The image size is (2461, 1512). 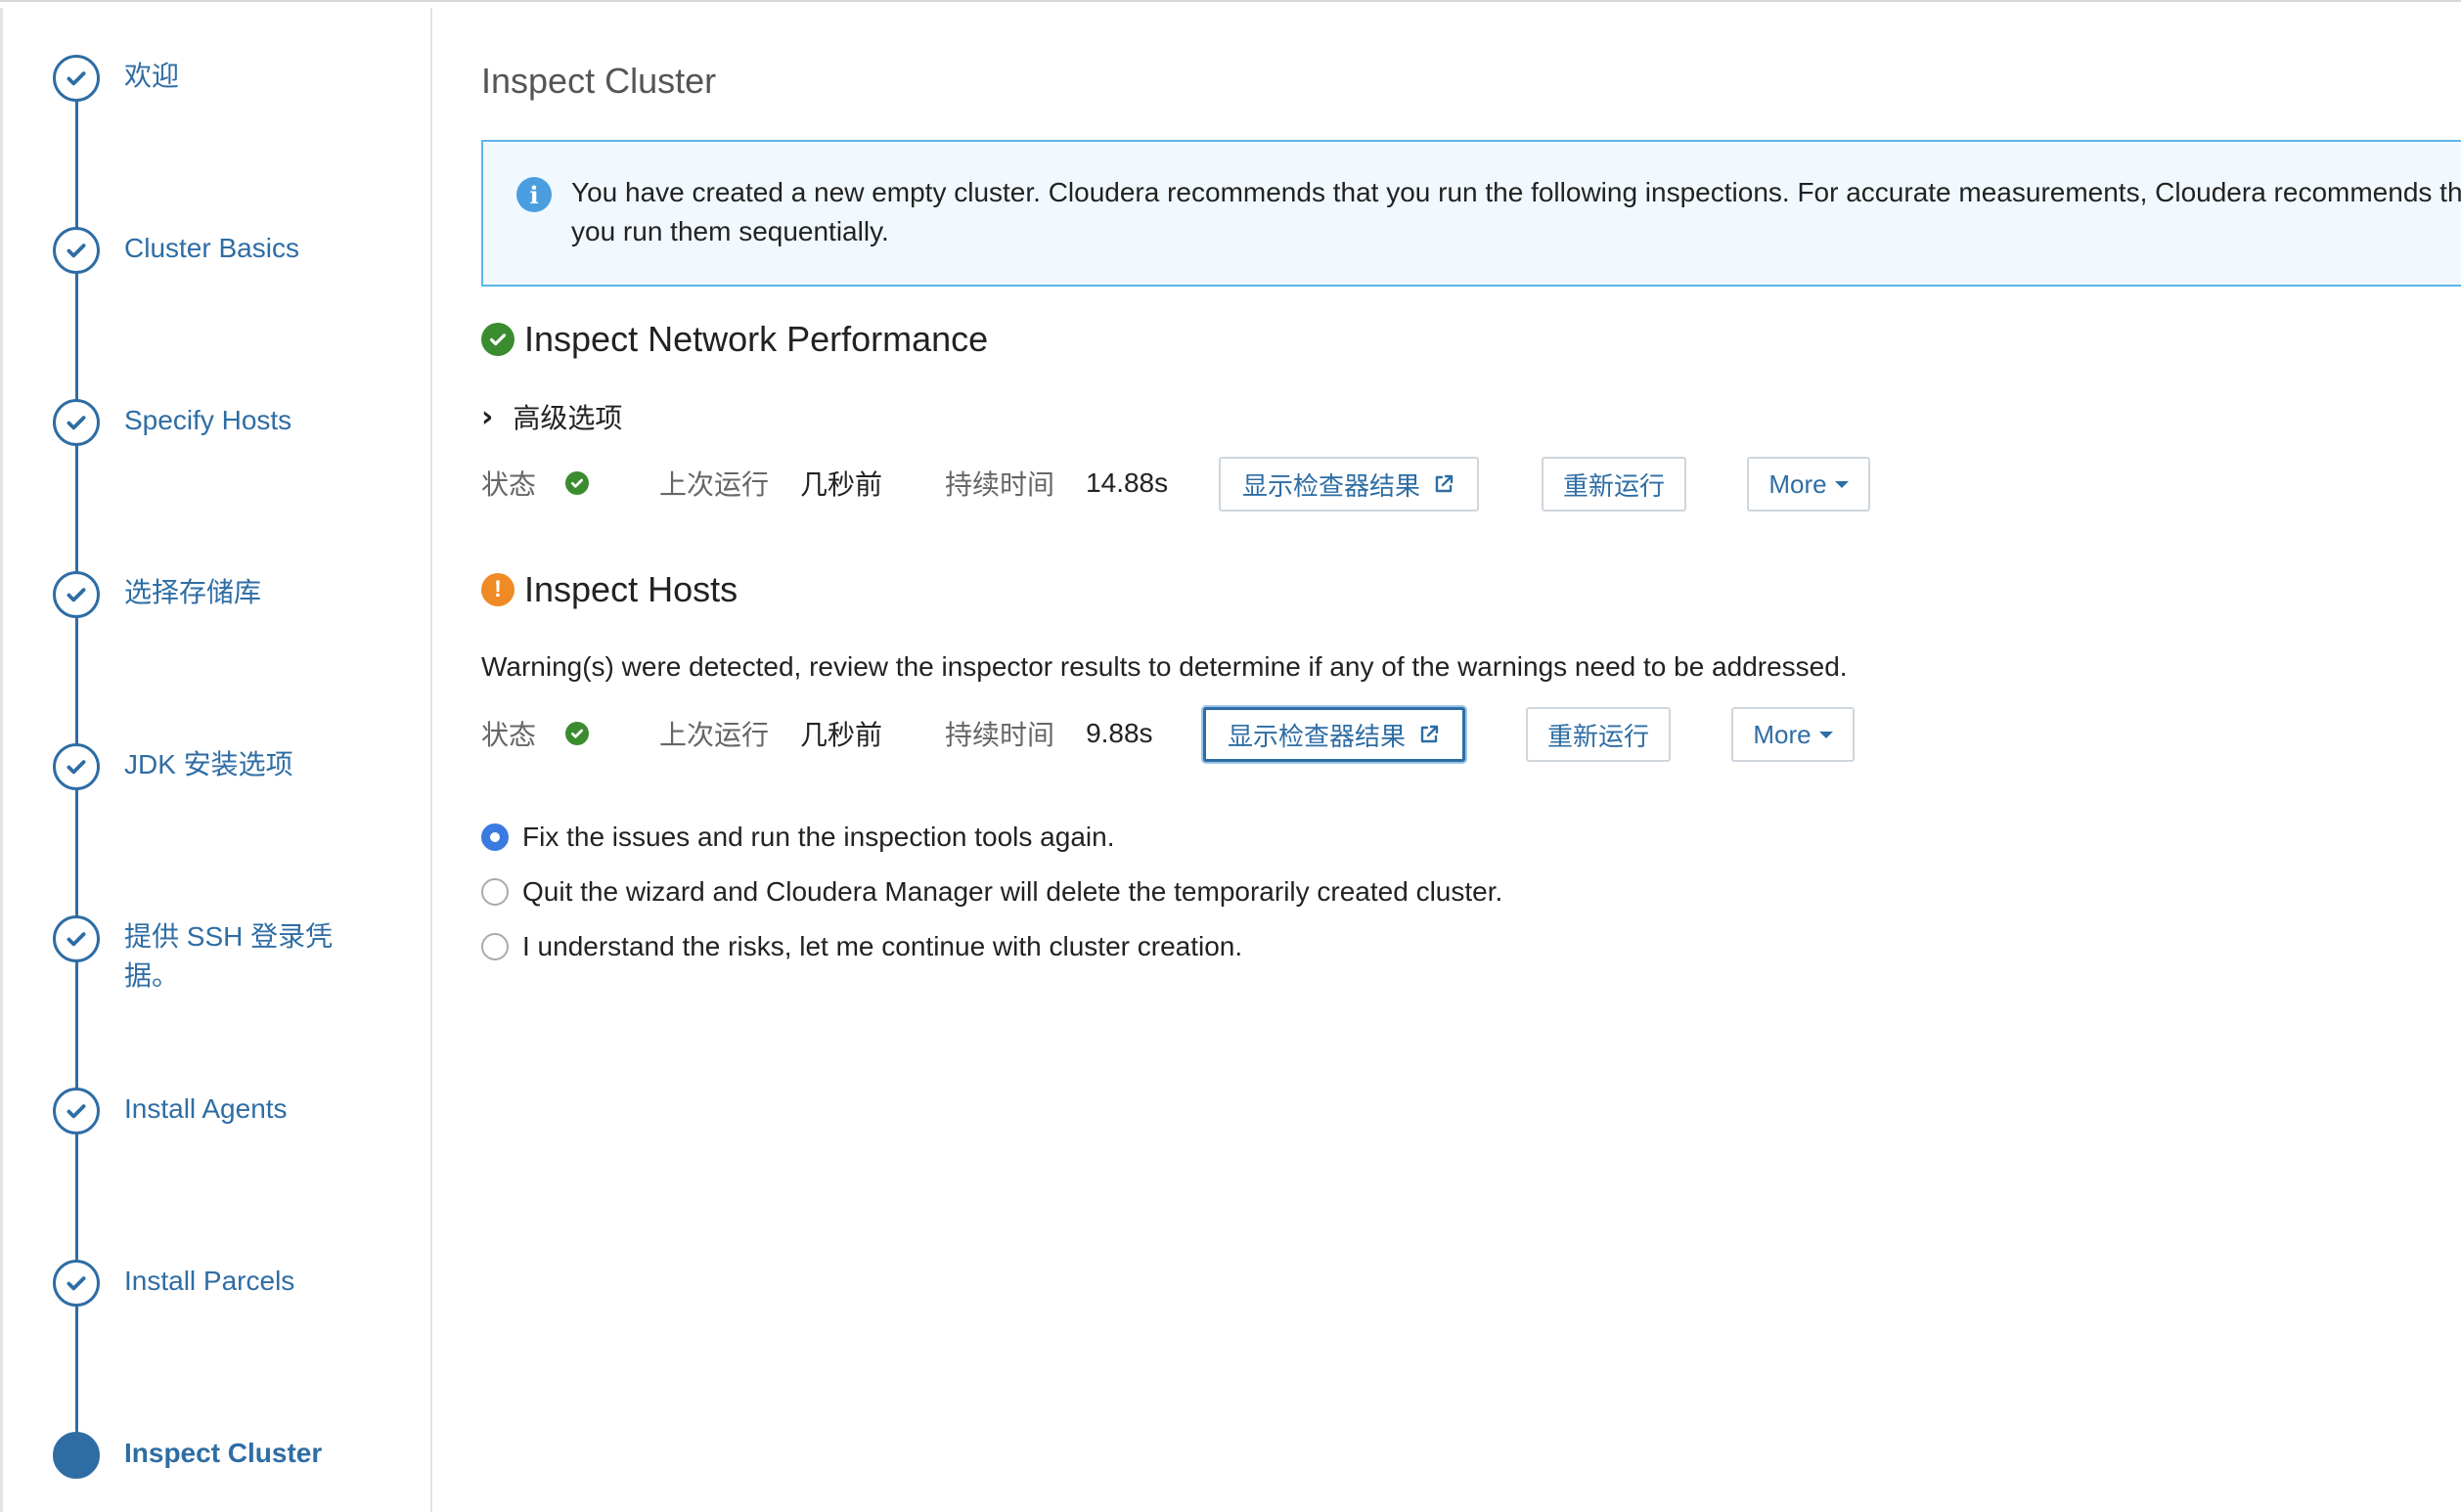 What do you see at coordinates (498, 589) in the screenshot?
I see `warning-icon: !` at bounding box center [498, 589].